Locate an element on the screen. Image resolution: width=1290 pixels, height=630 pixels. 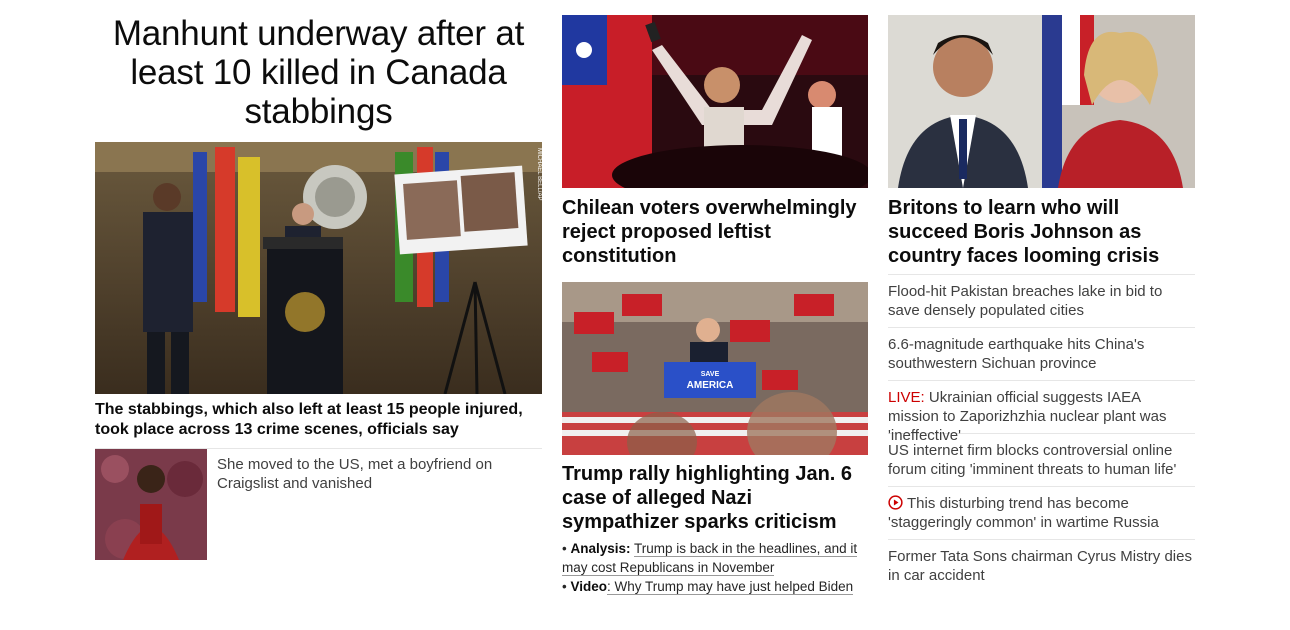
chile-story-image is located at coordinates (715, 101).